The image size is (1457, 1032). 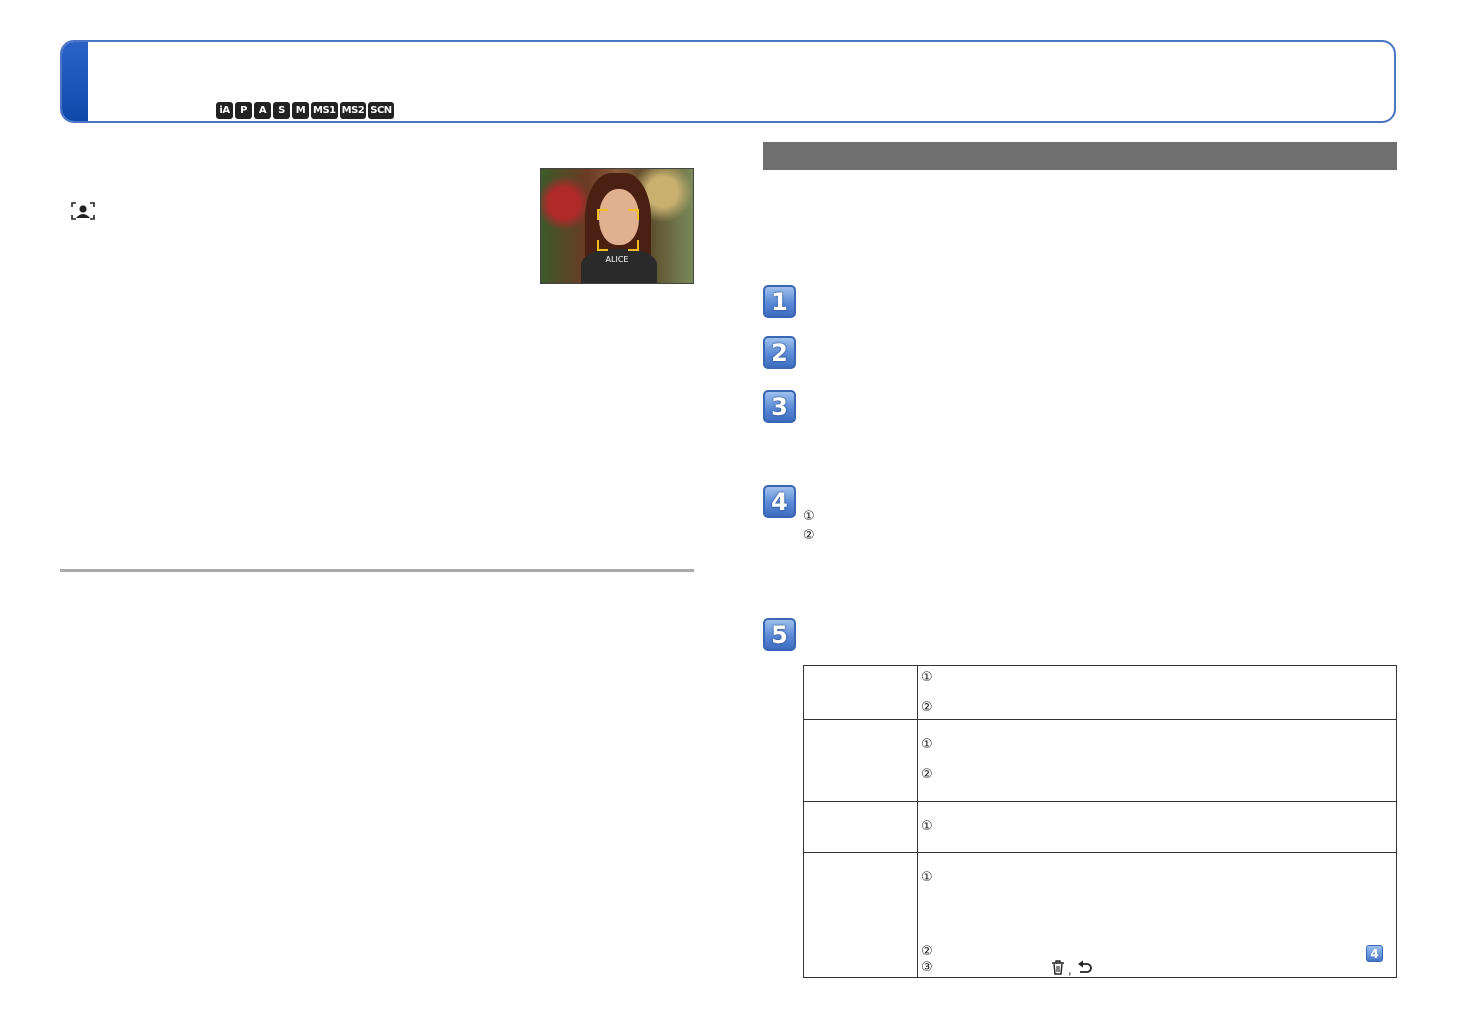 What do you see at coordinates (927, 877) in the screenshot?
I see `row4-marker-1: ①` at bounding box center [927, 877].